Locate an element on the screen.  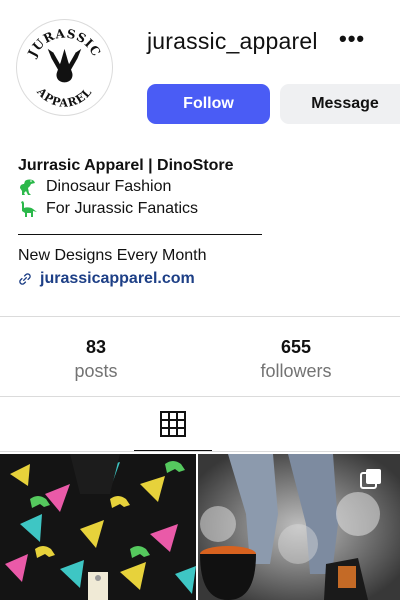
multiple-photos-icon is located at coordinates (370, 479).